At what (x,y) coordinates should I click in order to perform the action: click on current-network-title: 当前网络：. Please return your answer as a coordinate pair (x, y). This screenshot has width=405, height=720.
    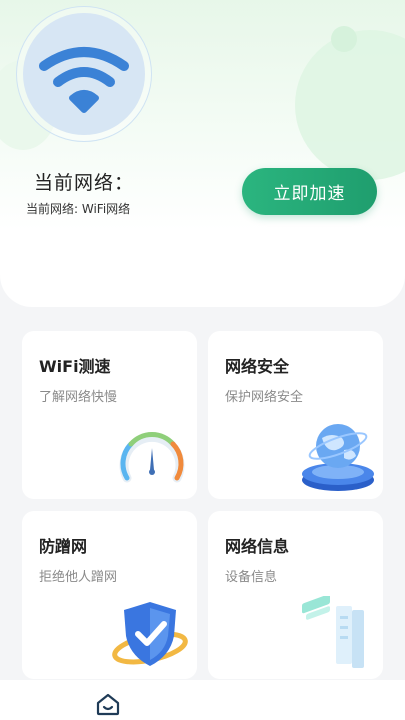
    Looking at the image, I should click on (84, 183).